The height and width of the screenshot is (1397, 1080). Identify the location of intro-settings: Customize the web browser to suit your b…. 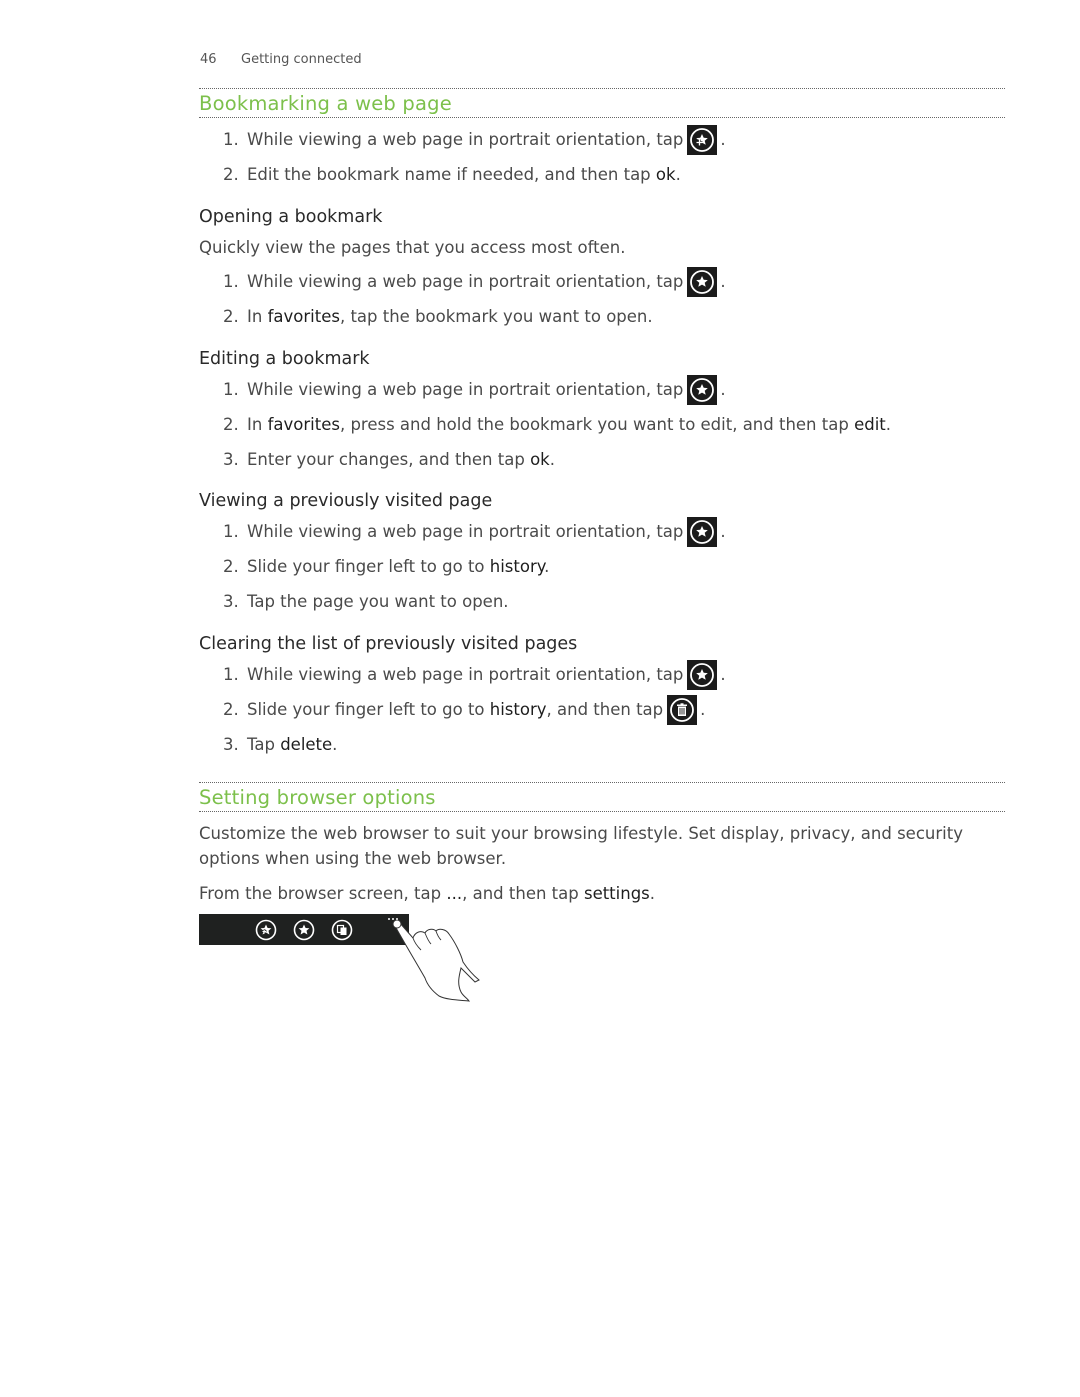
(581, 846).